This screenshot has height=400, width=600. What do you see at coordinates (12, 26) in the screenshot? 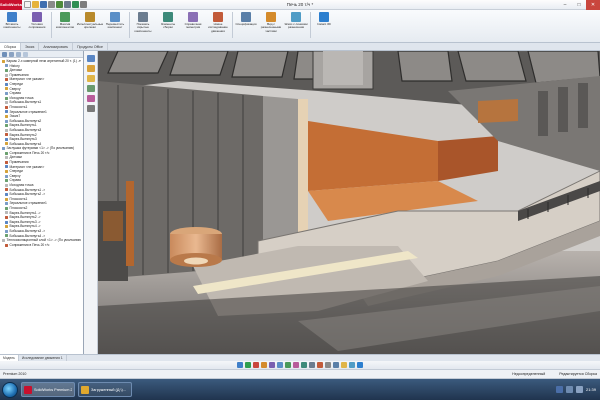
I see `ribbon-button-label: Вставить компоненты` at bounding box center [12, 26].